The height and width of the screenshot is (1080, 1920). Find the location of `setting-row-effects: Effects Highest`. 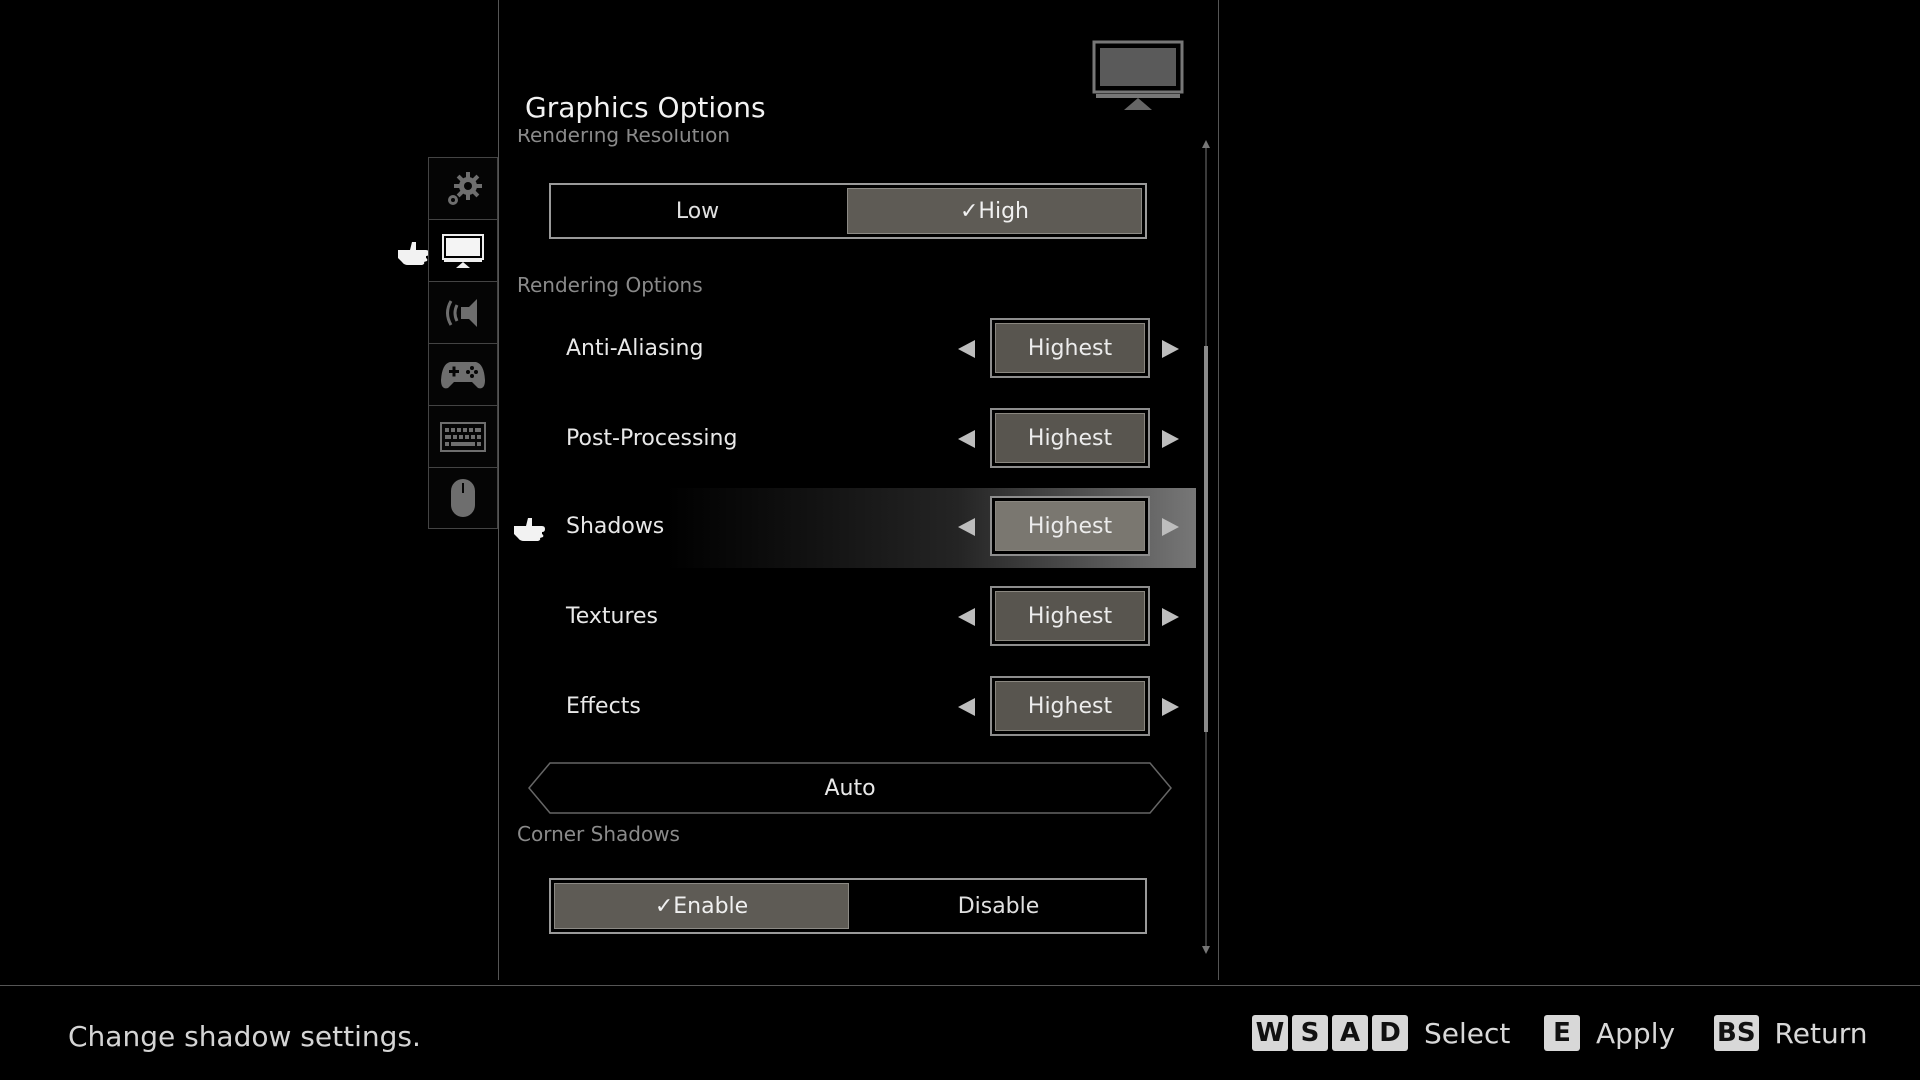

setting-row-effects: Effects Highest is located at coordinates (854, 708).